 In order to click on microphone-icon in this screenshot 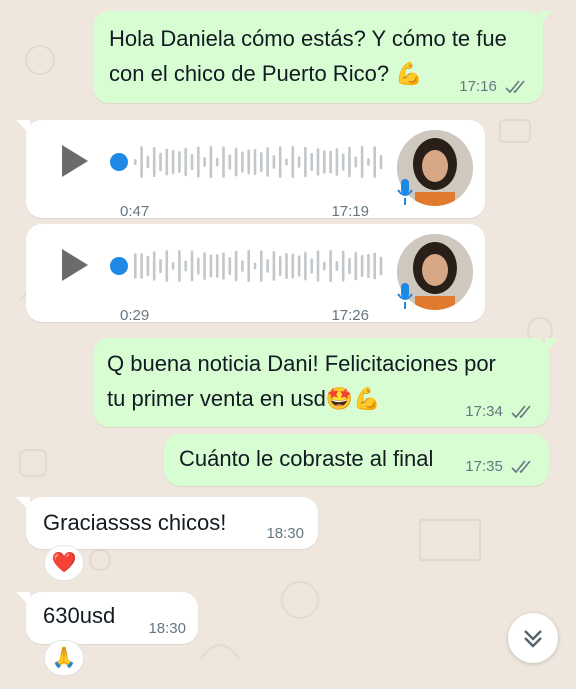, I will do `click(405, 296)`.